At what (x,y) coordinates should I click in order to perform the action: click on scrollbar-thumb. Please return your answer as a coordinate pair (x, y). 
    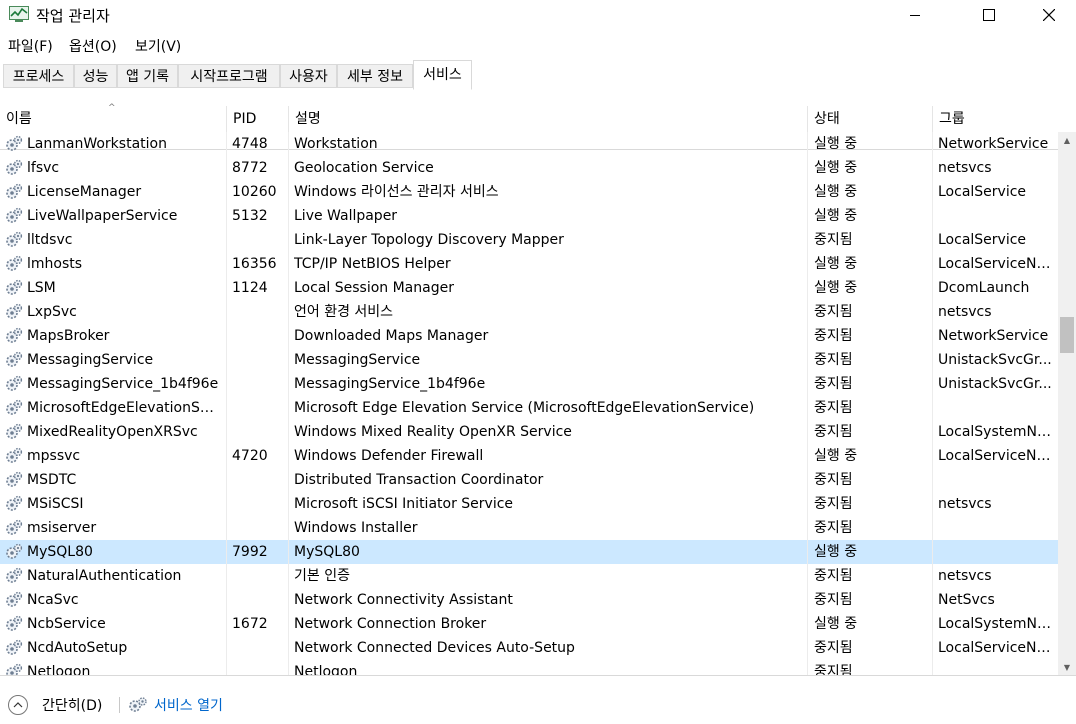
    Looking at the image, I should click on (1067, 335).